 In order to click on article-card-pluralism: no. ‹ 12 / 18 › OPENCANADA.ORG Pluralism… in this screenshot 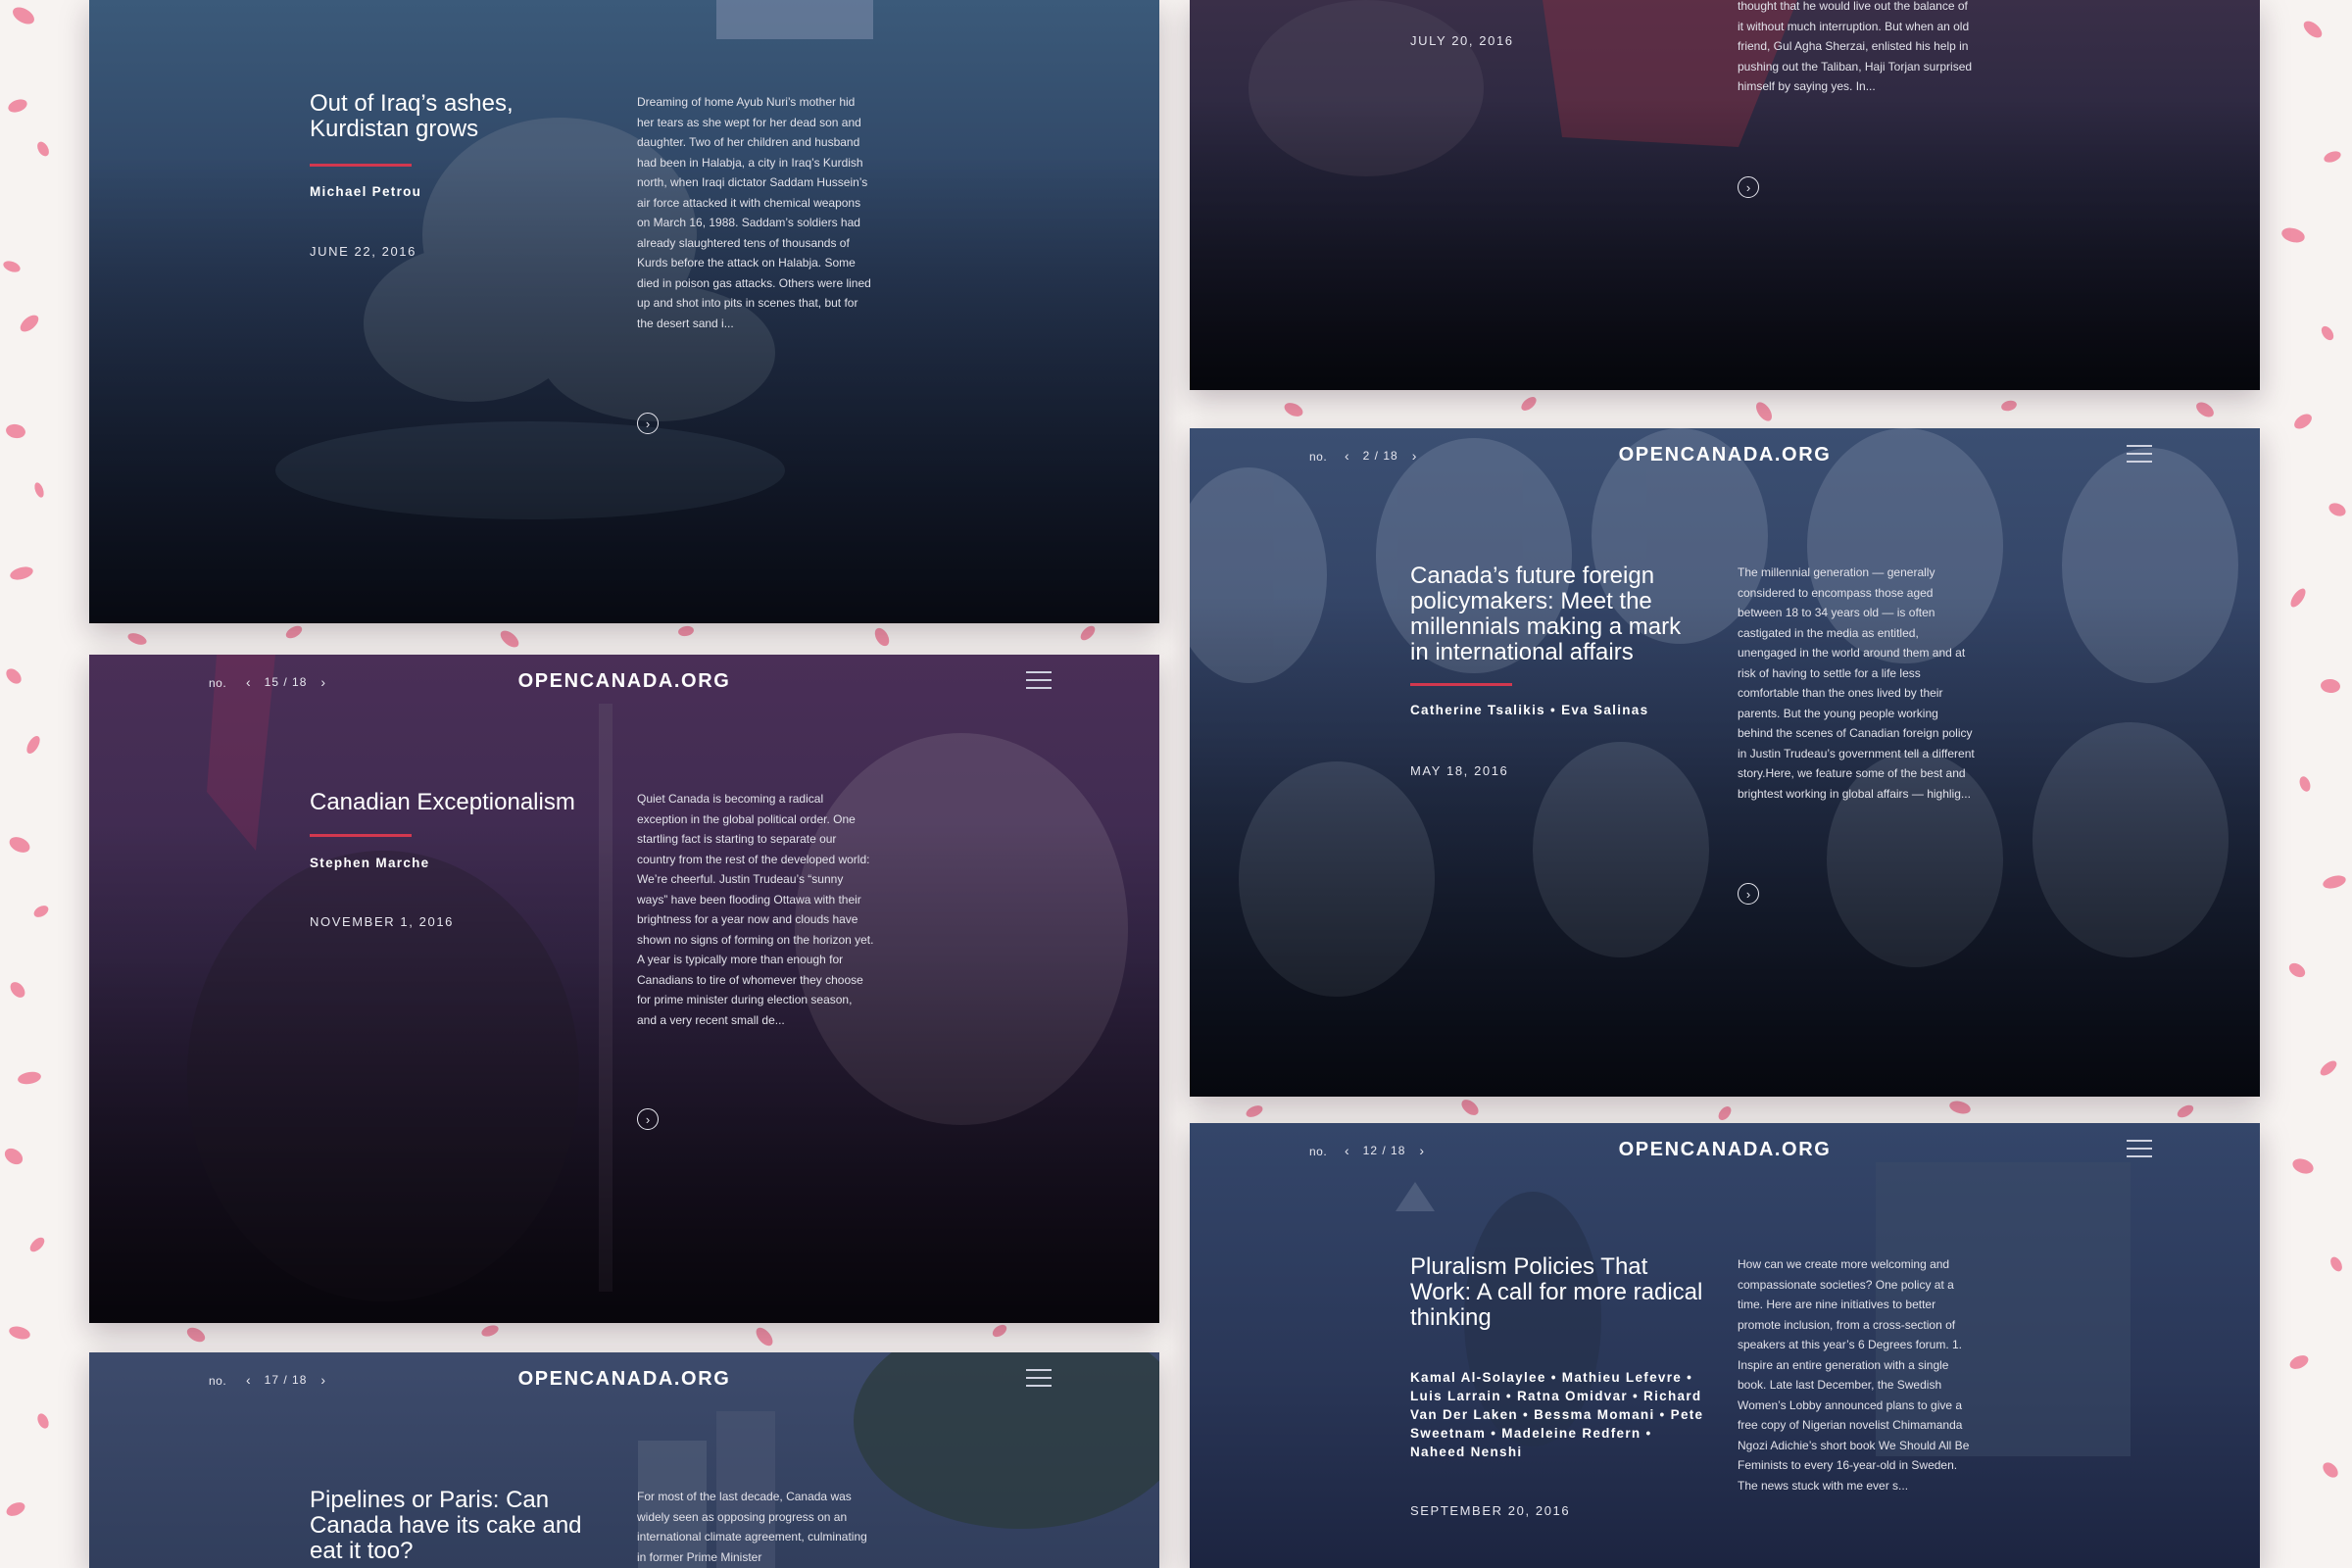, I will do `click(1725, 1345)`.